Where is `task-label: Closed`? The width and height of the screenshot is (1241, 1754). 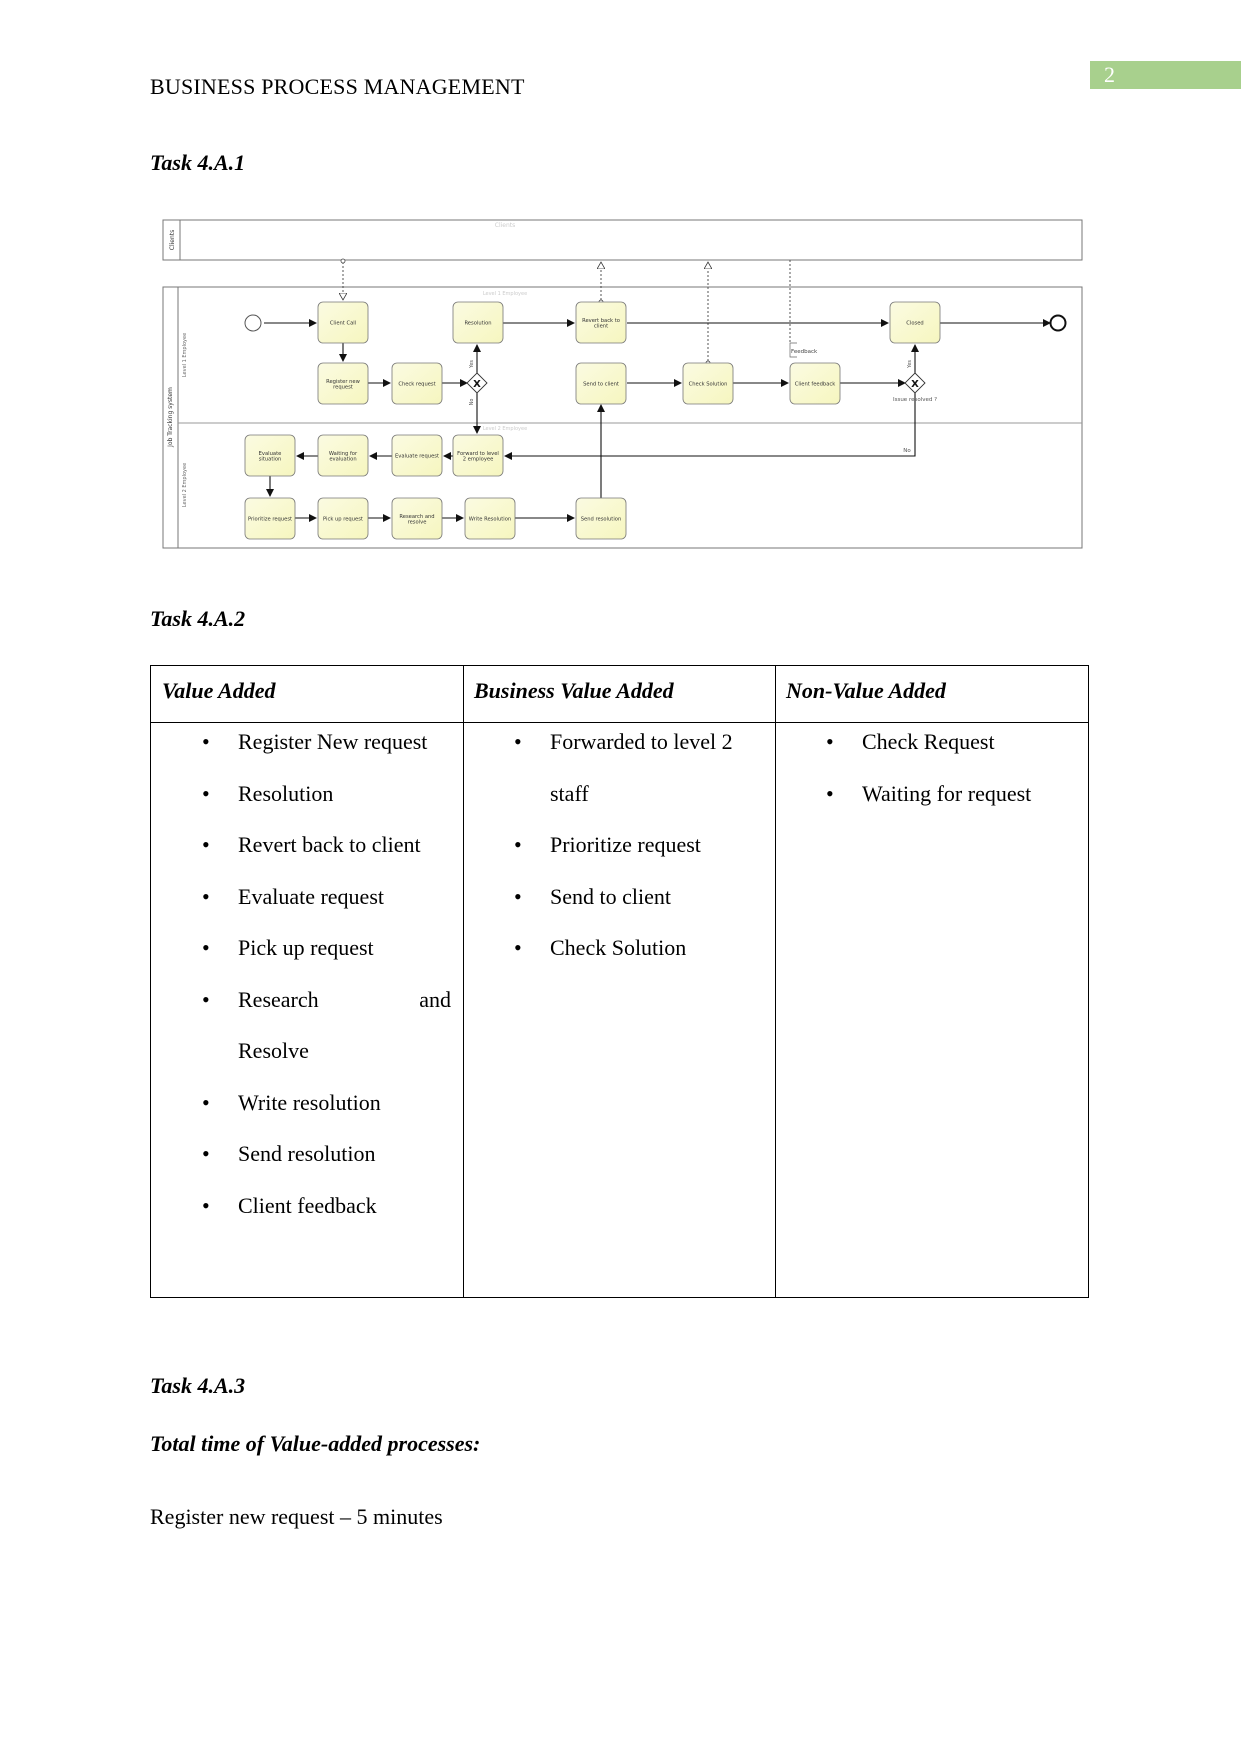 task-label: Closed is located at coordinates (914, 324).